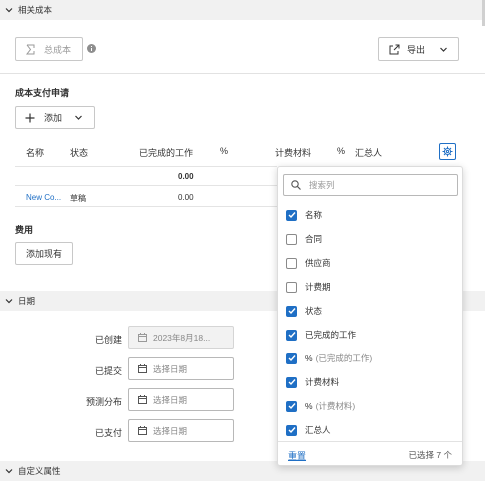 Image resolution: width=485 pixels, height=494 pixels. What do you see at coordinates (186, 197) in the screenshot?
I see `row-completed-work: 0.00` at bounding box center [186, 197].